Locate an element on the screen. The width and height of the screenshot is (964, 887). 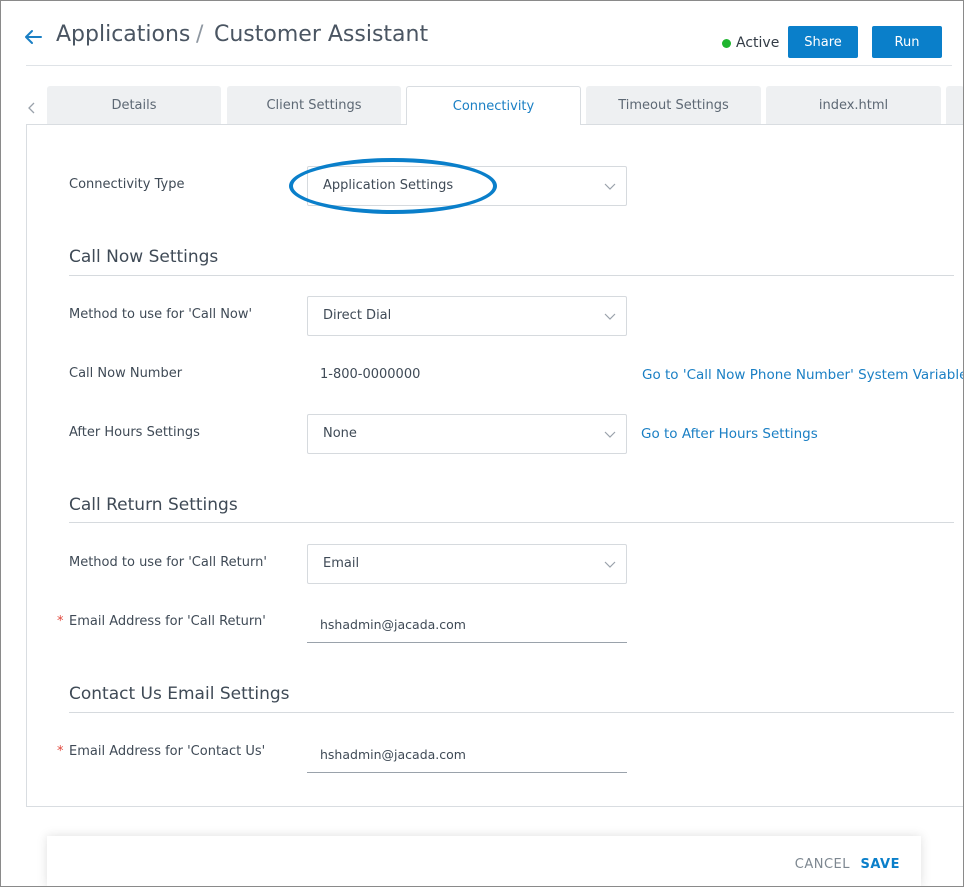
contact-us-section-divider is located at coordinates (511, 712).